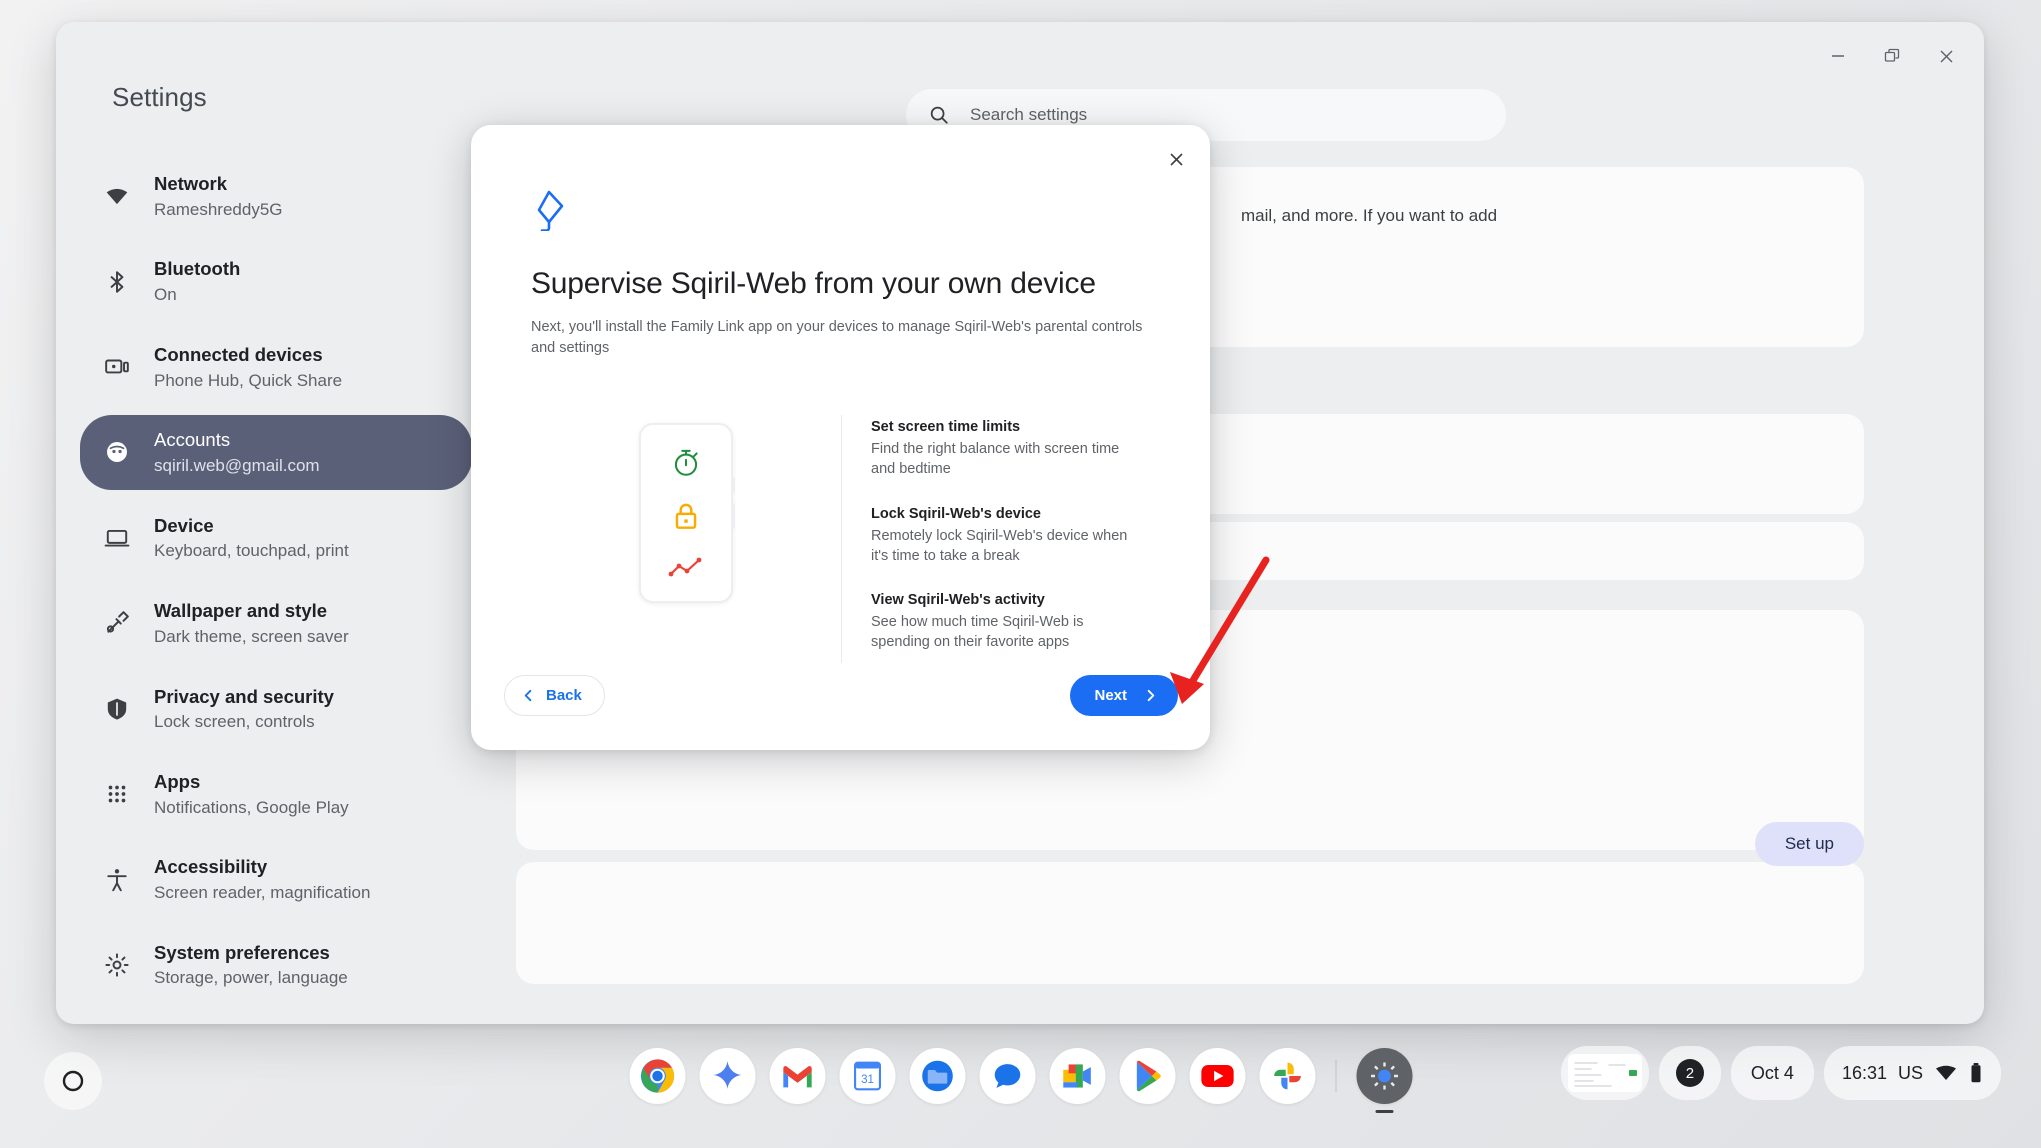  What do you see at coordinates (211, 867) in the screenshot?
I see `sidebar-item-label: Accessibility` at bounding box center [211, 867].